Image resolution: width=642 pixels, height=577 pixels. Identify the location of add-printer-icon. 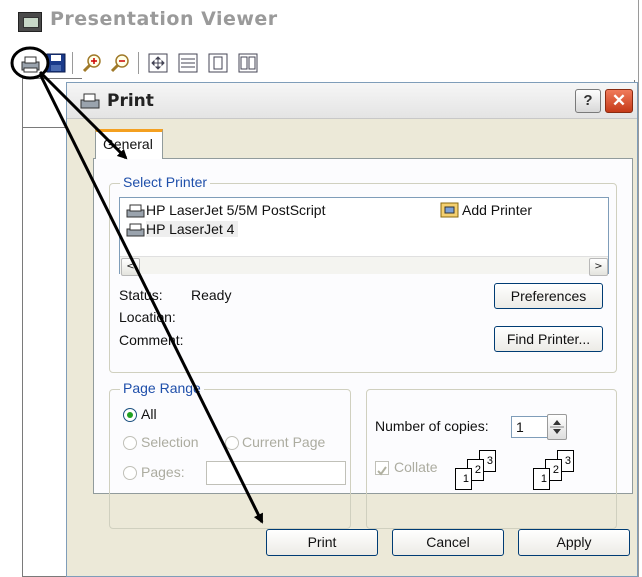
(450, 210).